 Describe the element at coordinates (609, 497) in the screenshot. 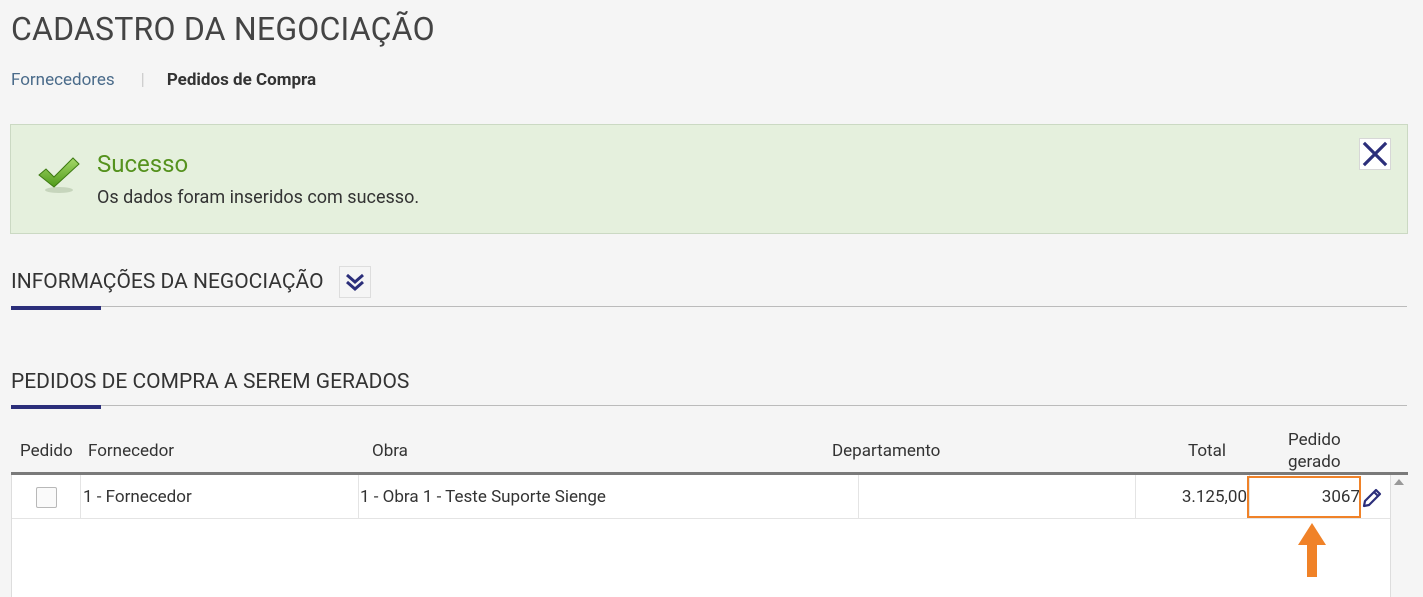

I see `cell-obra: 1 - Obra 1 - Teste Suporte Sienge` at that location.